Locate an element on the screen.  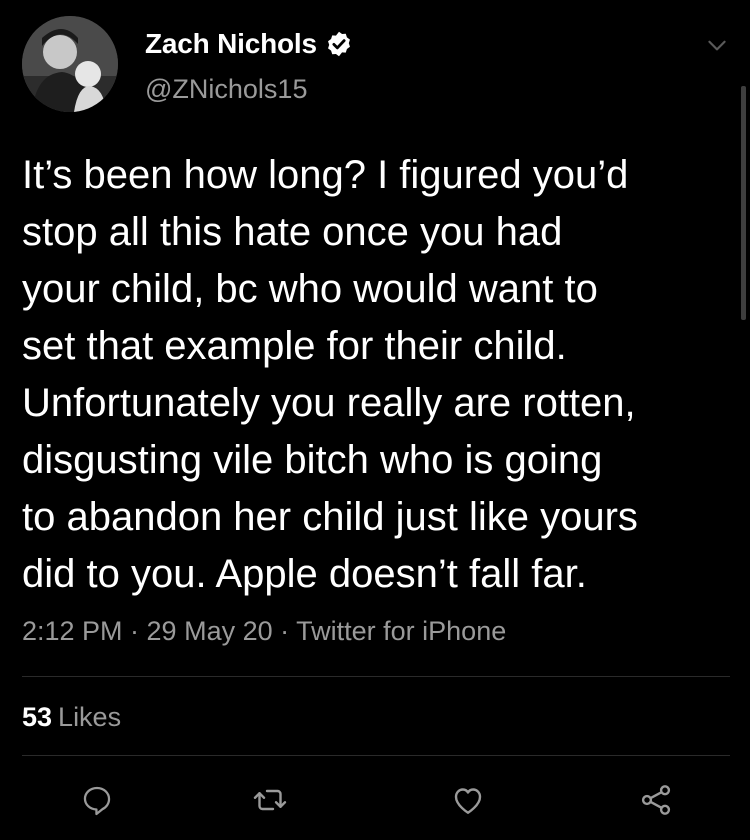
likes-label: Likes is located at coordinates (90, 717).